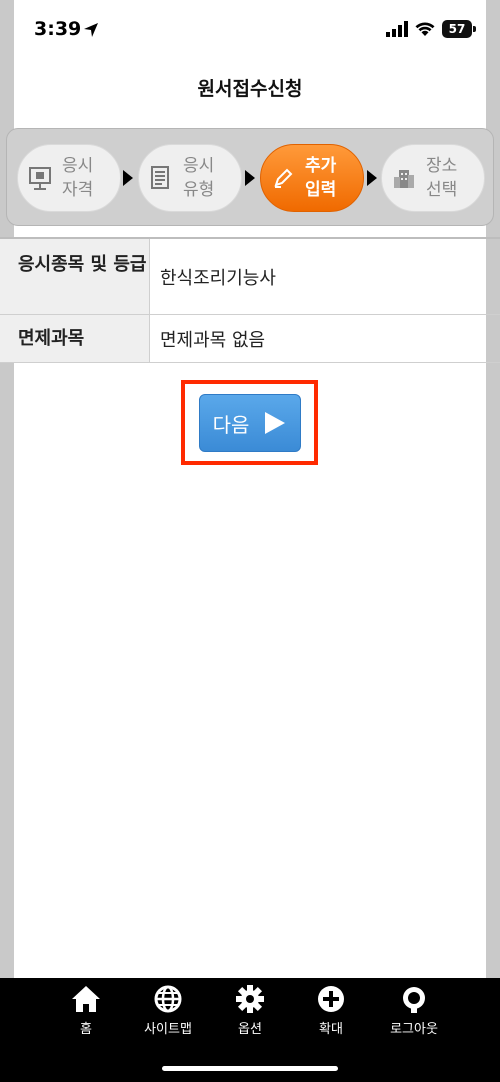  Describe the element at coordinates (425, 29) in the screenshot. I see `wifi-icon` at that location.